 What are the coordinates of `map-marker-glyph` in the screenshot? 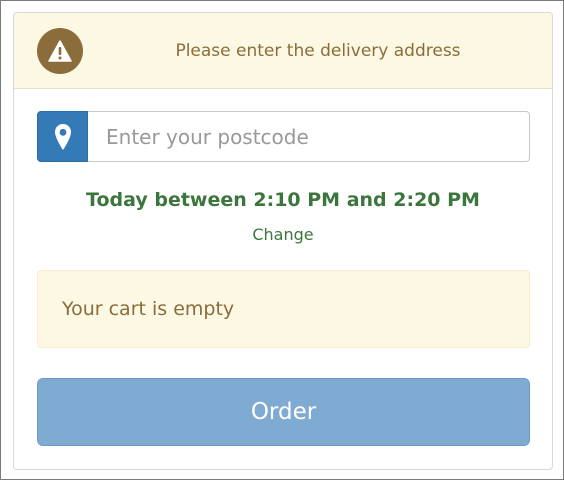 It's located at (62, 136).